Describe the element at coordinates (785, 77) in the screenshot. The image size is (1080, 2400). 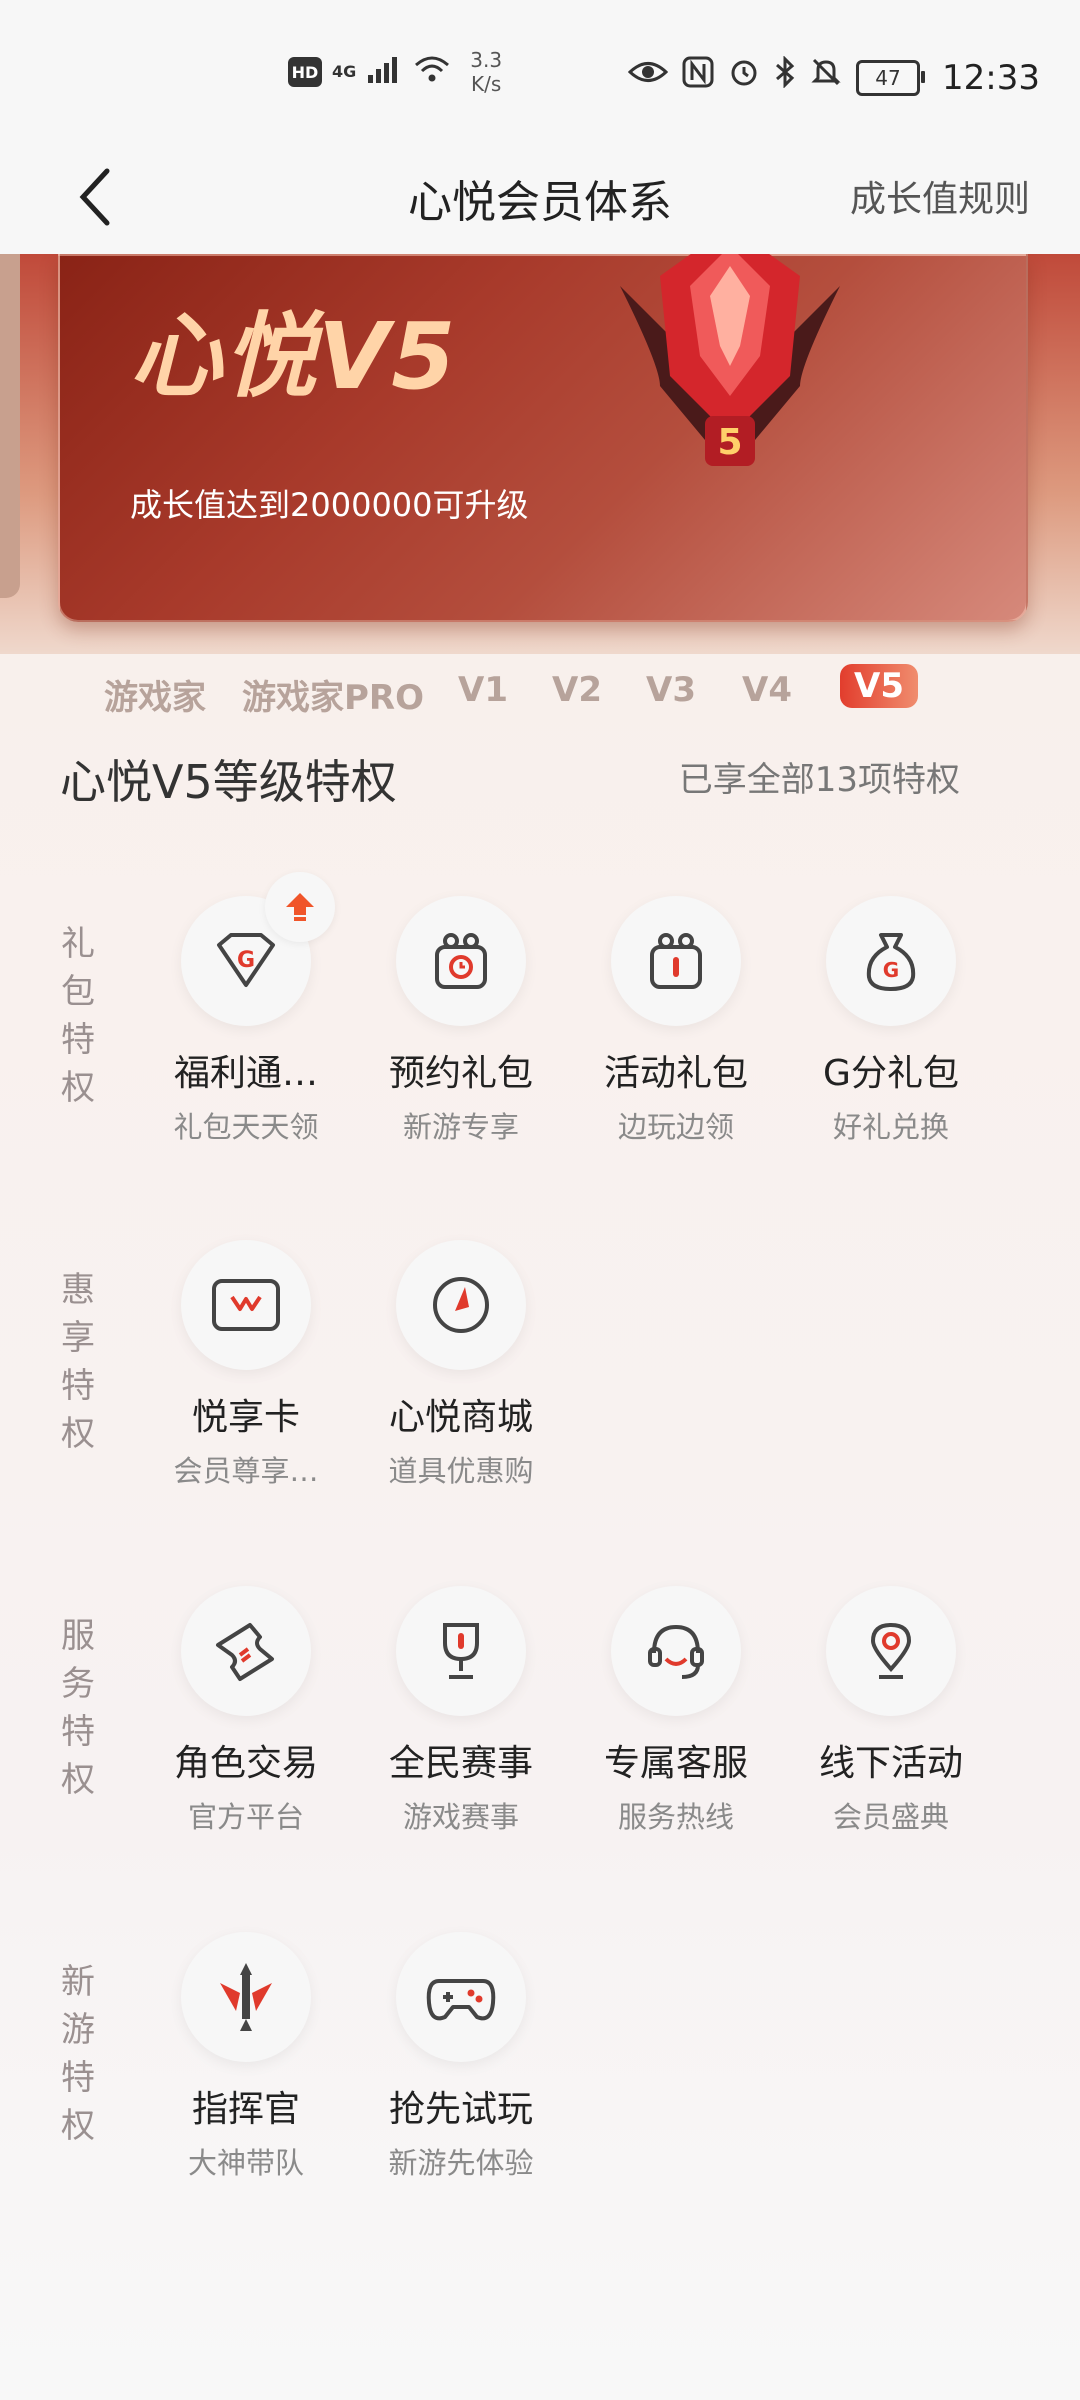
I see `bluetooth-icon` at that location.